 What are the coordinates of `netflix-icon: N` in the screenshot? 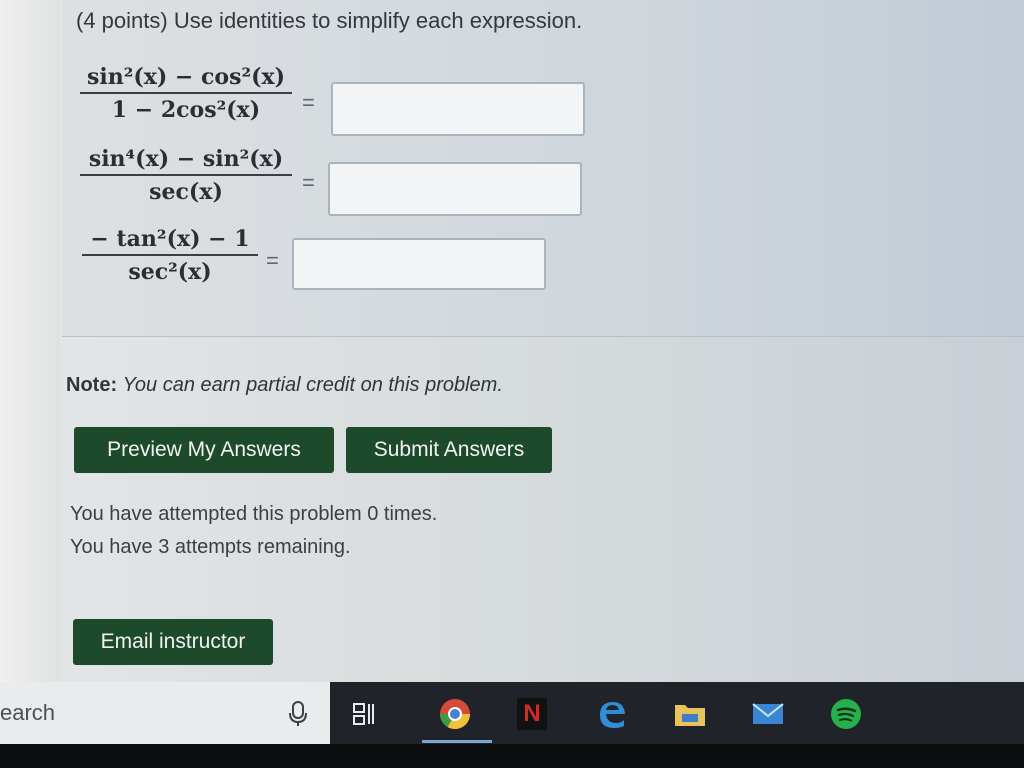 It's located at (532, 714).